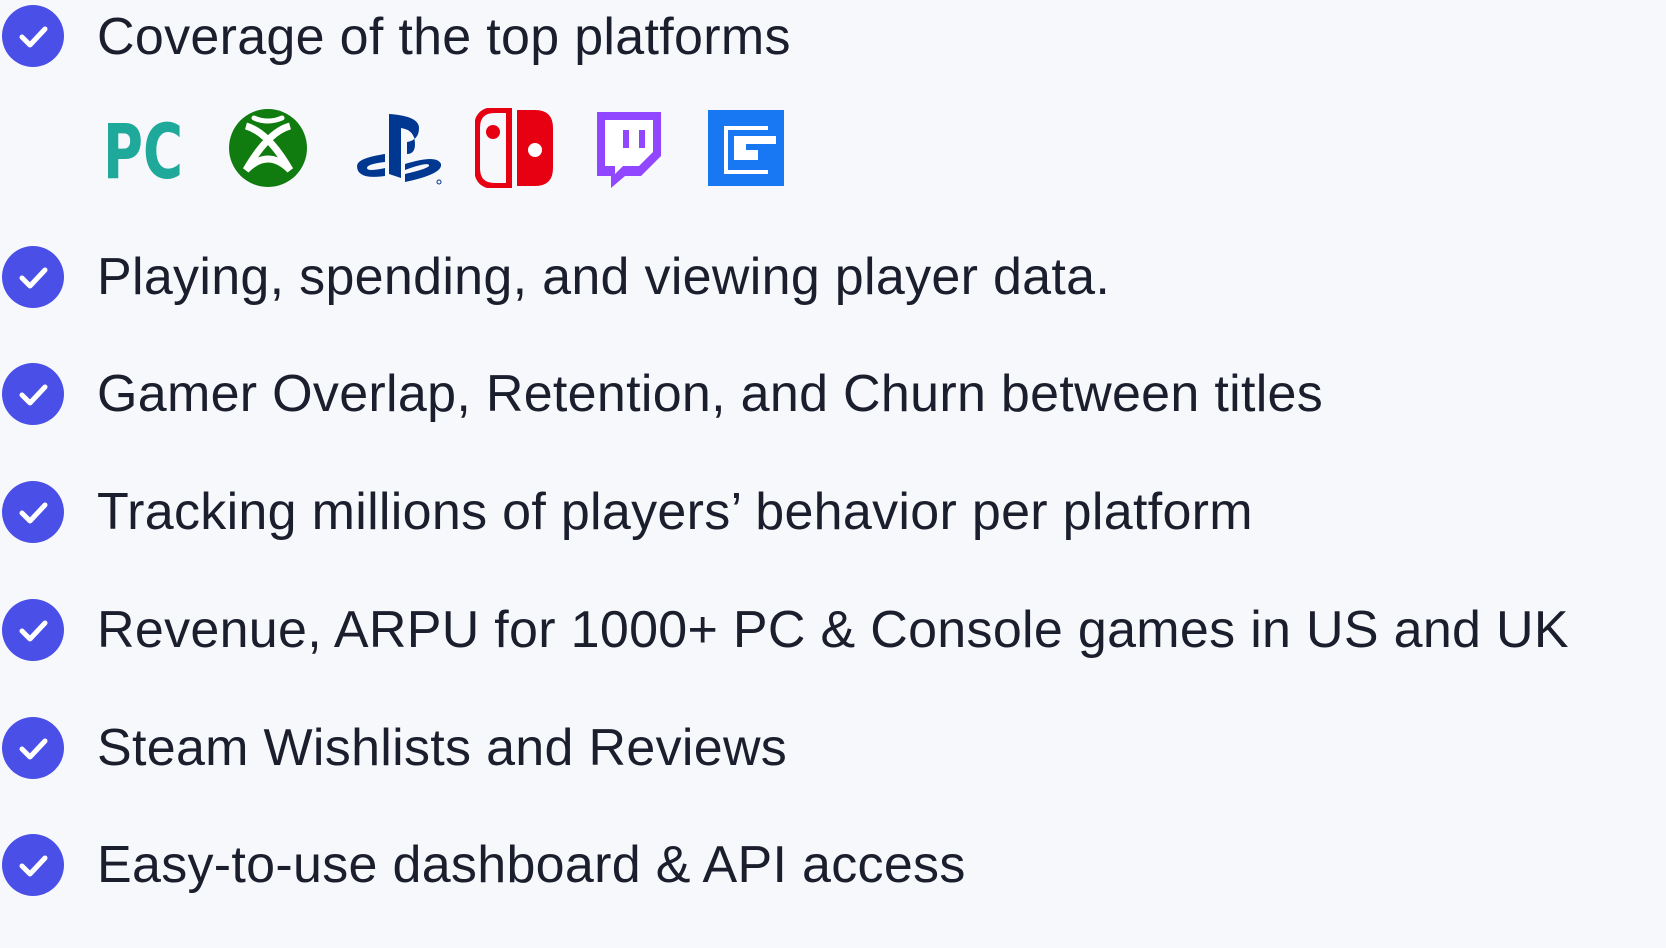  I want to click on pc-logo-text: PC, so click(143, 150).